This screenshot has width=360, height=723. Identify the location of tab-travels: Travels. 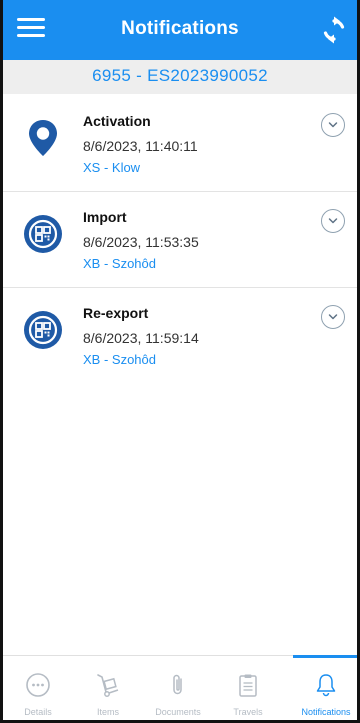
(248, 688).